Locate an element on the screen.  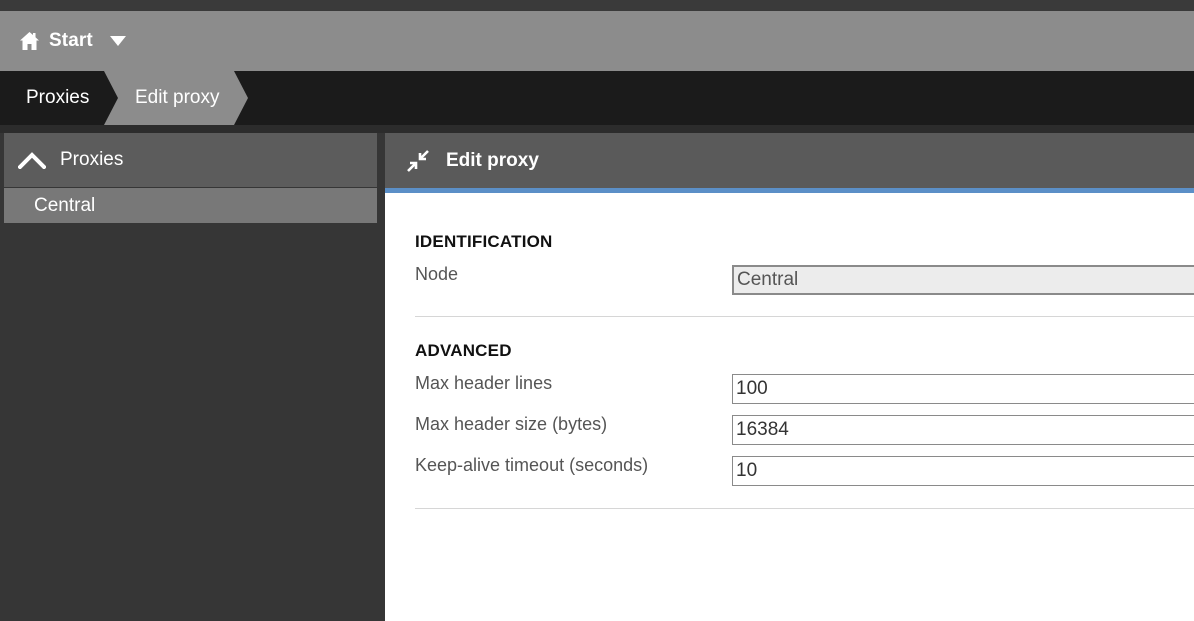
home-icon is located at coordinates (29, 41).